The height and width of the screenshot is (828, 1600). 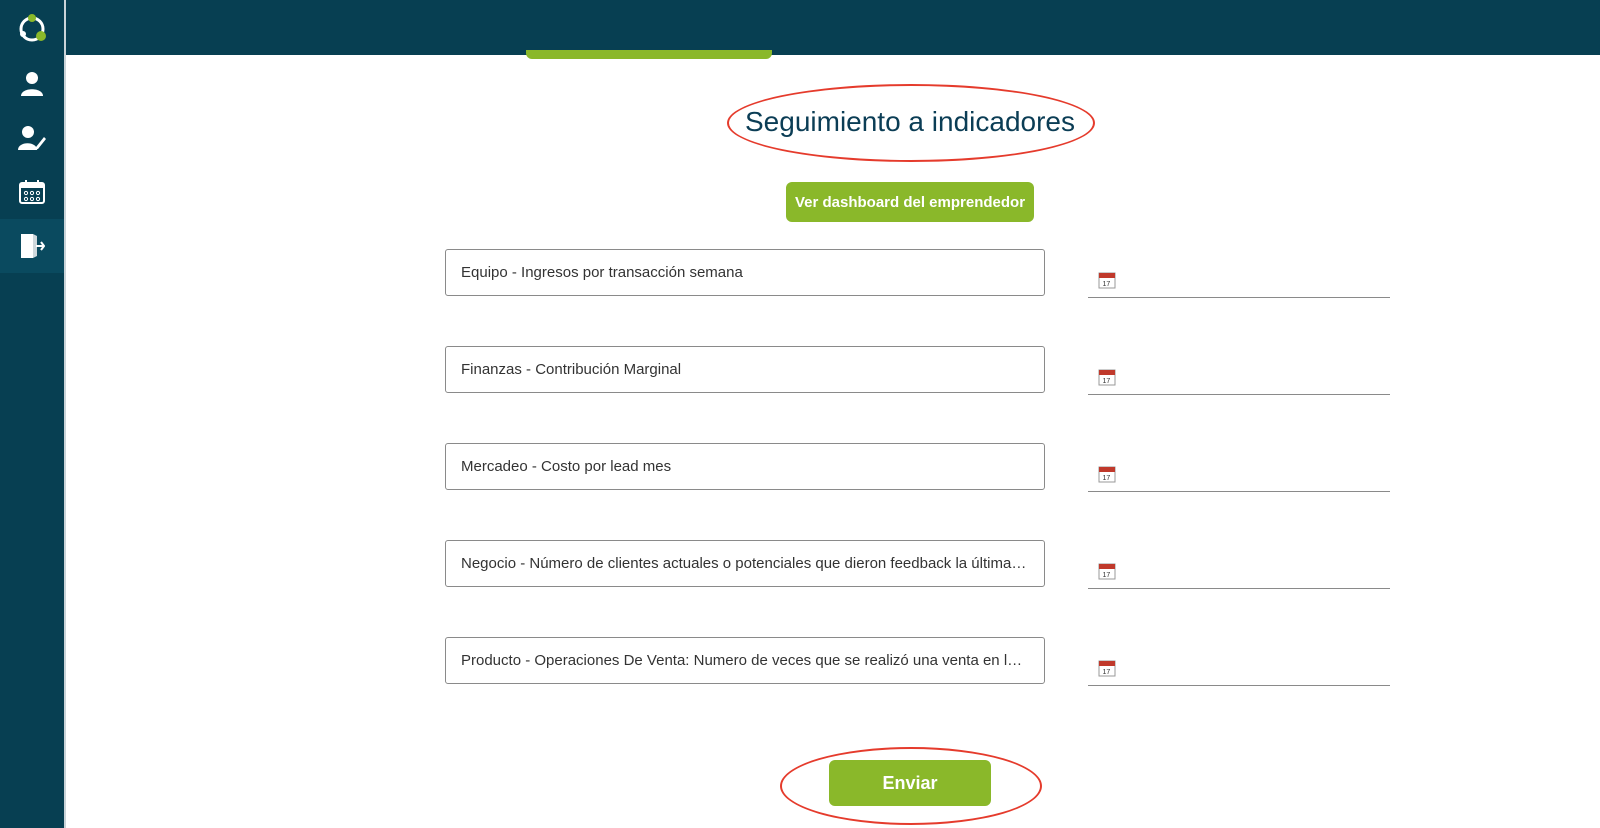 I want to click on view-dashboard-button: Ver dashboard del emprendedor, so click(x=910, y=202).